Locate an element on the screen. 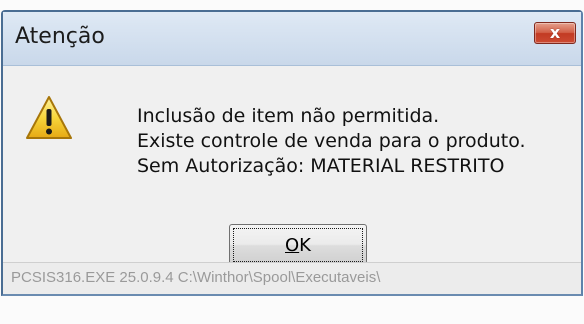 The width and height of the screenshot is (584, 324). message-line: Inclusão de item não permitida. is located at coordinates (288, 116).